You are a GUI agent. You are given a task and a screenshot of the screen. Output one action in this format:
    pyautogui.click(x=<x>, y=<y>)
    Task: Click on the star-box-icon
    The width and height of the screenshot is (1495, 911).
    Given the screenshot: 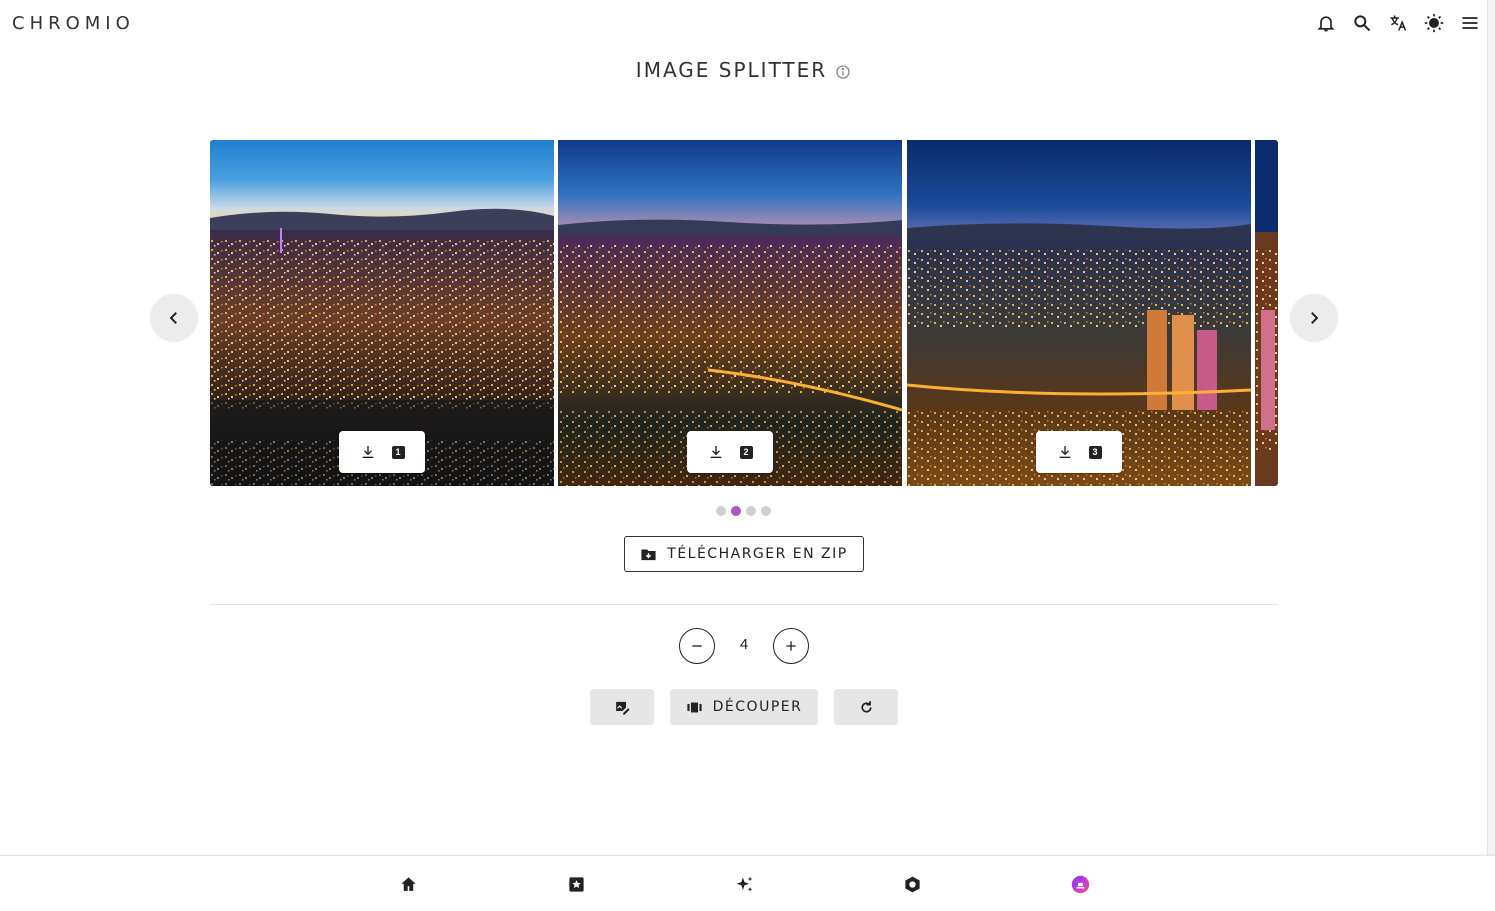 What is the action you would take?
    pyautogui.click(x=576, y=884)
    